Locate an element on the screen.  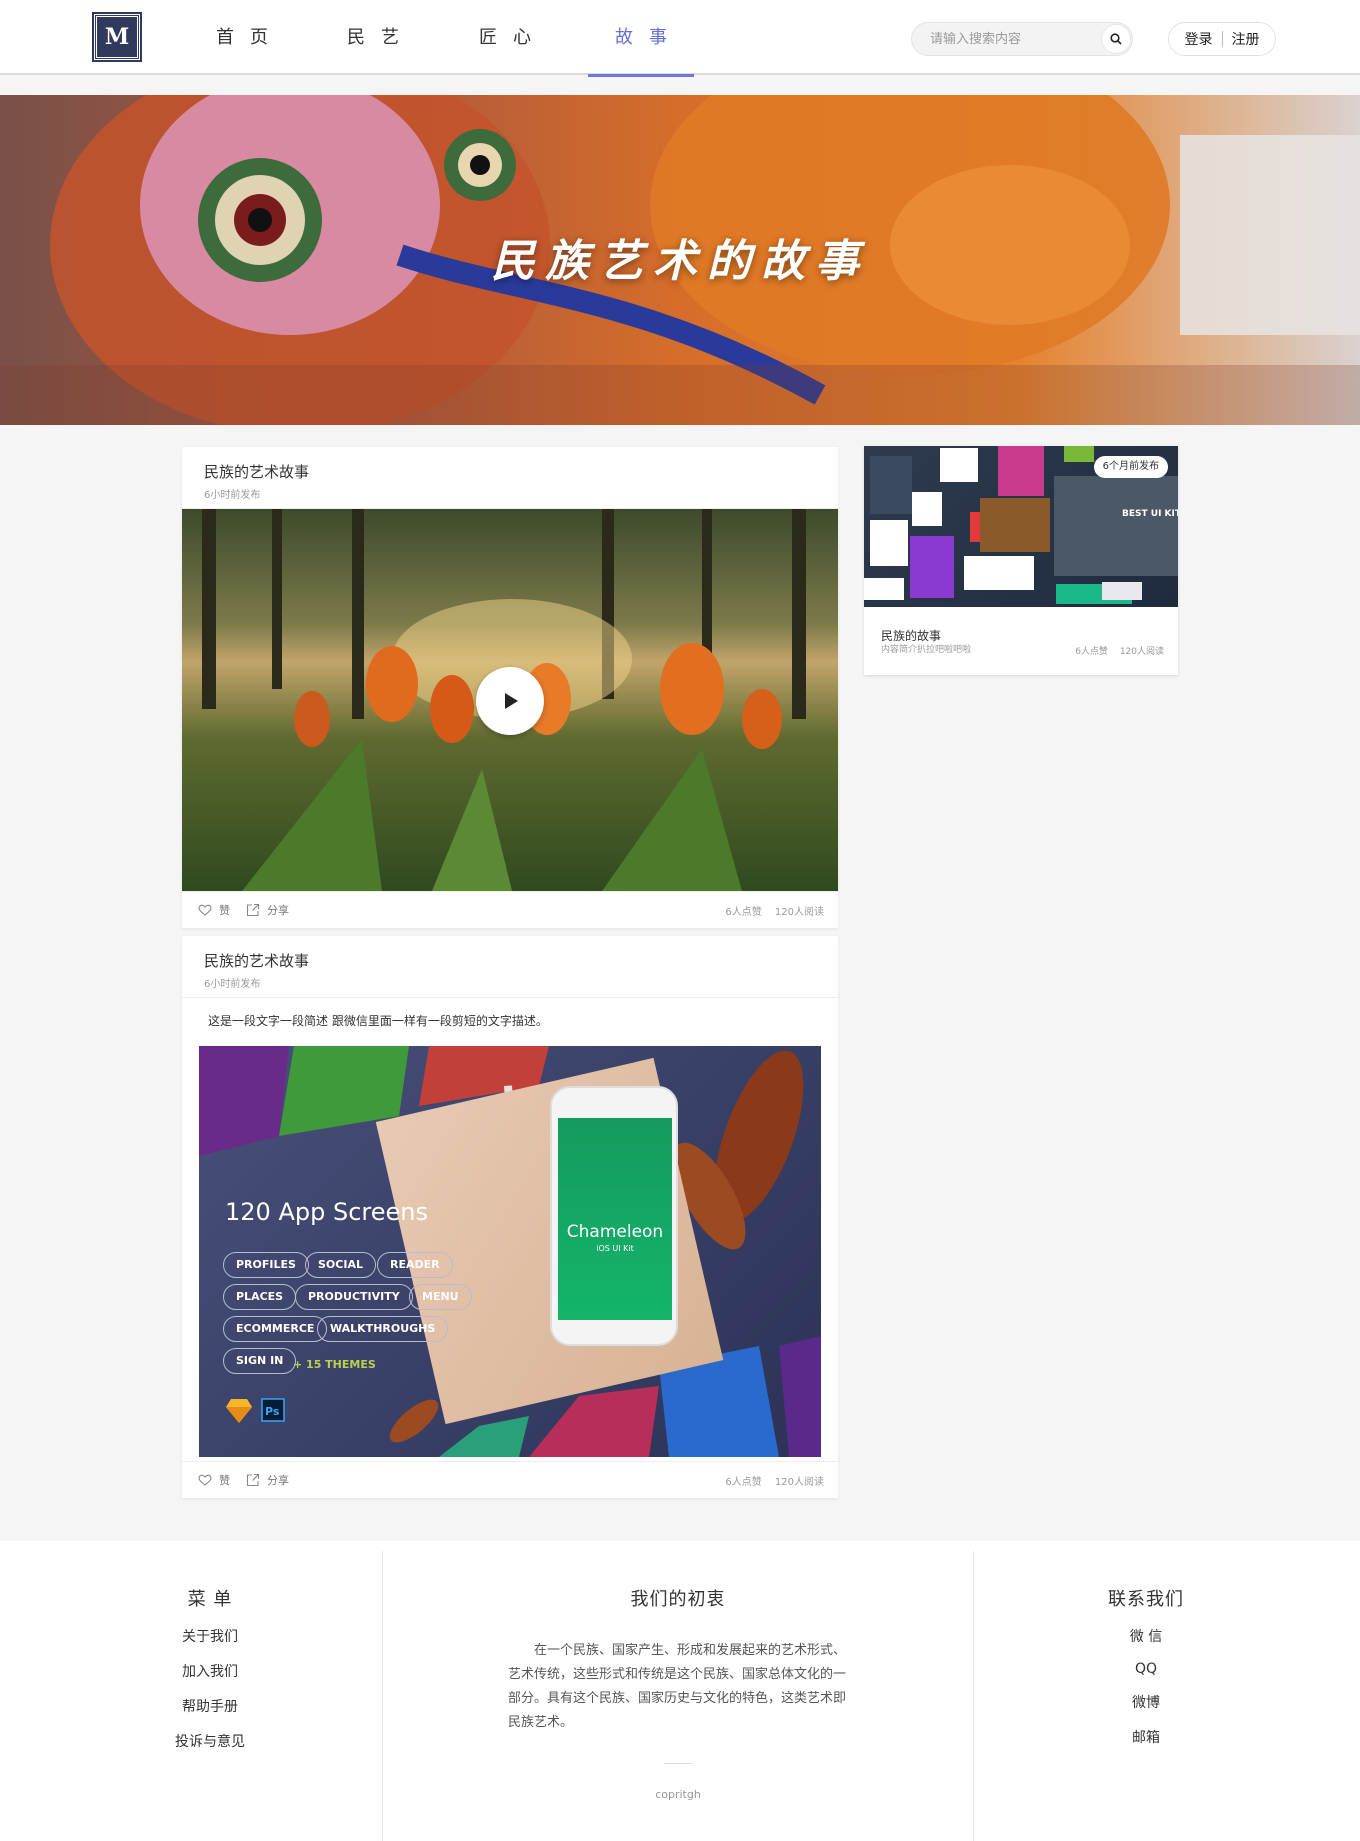
tag-pill: SIGN IN is located at coordinates (260, 1361).